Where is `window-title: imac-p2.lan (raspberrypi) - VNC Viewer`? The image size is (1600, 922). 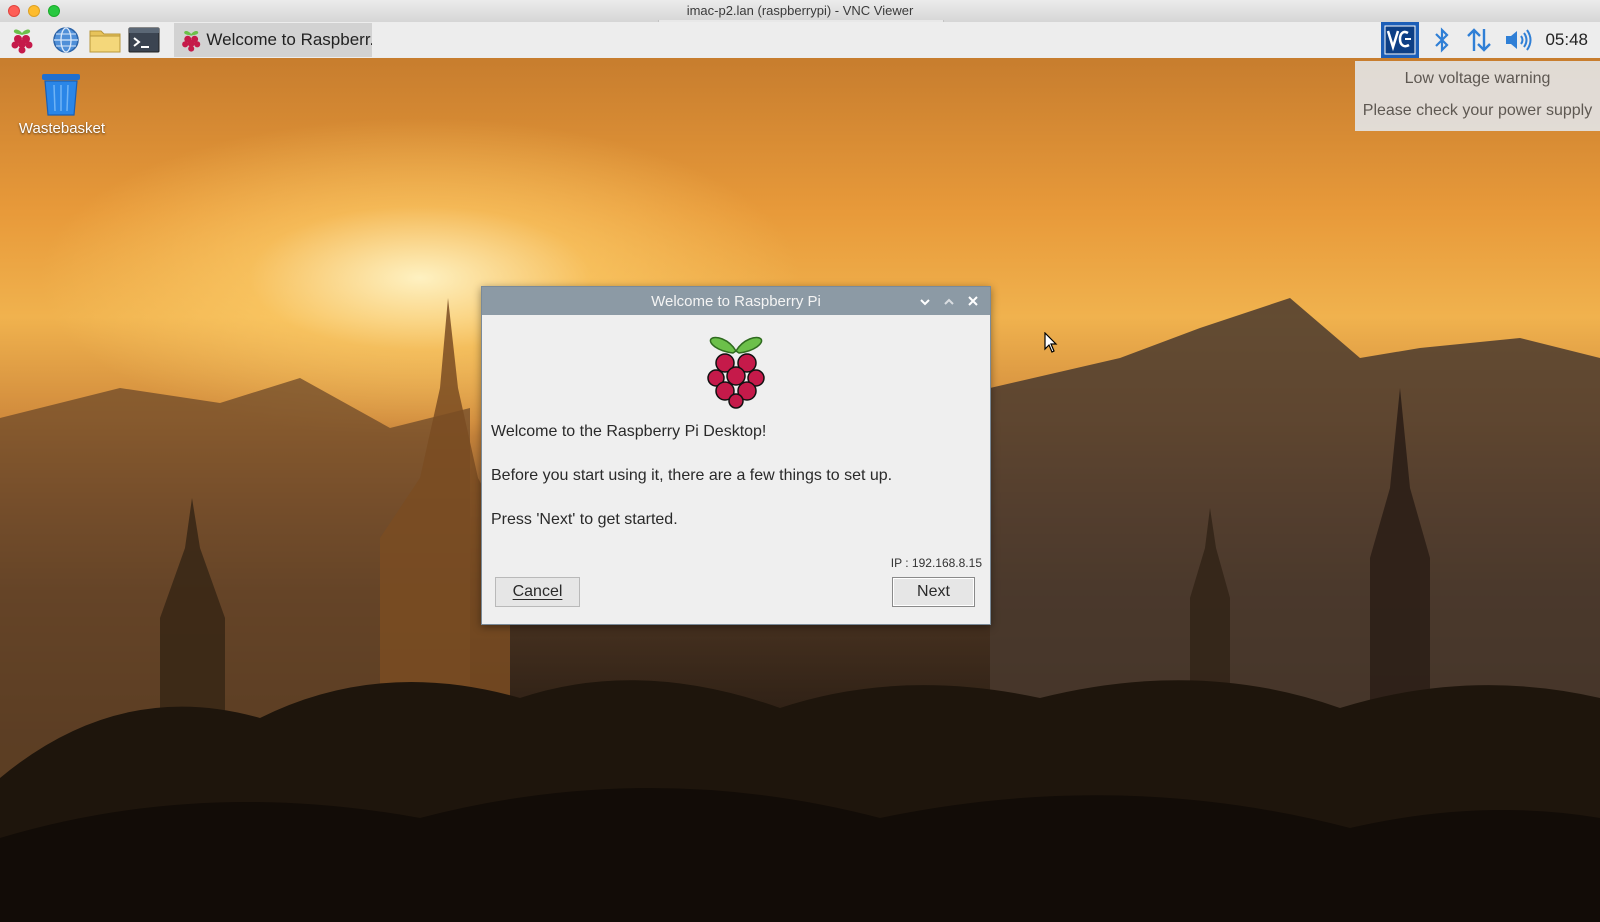 window-title: imac-p2.lan (raspberrypi) - VNC Viewer is located at coordinates (800, 10).